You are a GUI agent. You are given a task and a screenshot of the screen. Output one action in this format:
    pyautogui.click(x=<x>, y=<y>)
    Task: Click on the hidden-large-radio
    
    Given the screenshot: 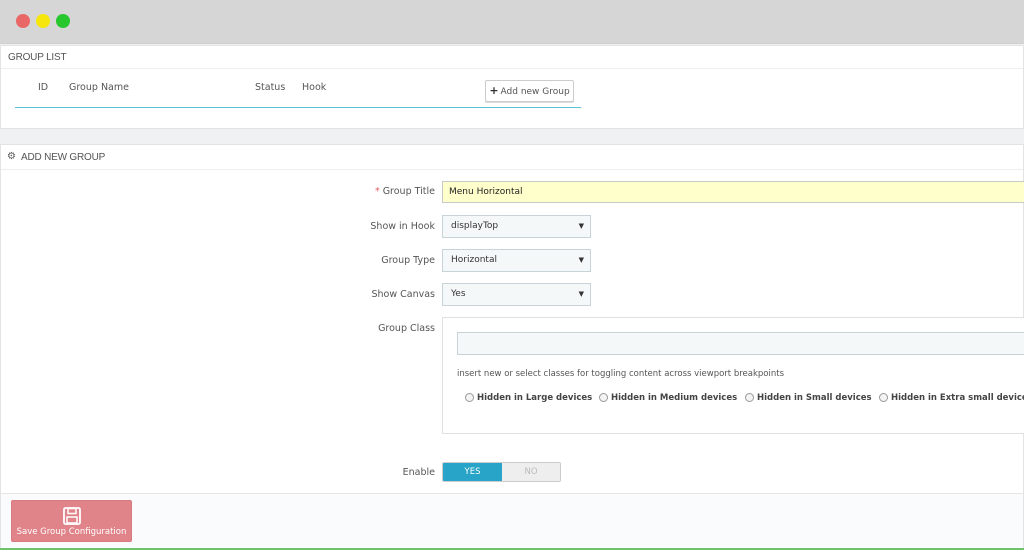 What is the action you would take?
    pyautogui.click(x=469, y=397)
    